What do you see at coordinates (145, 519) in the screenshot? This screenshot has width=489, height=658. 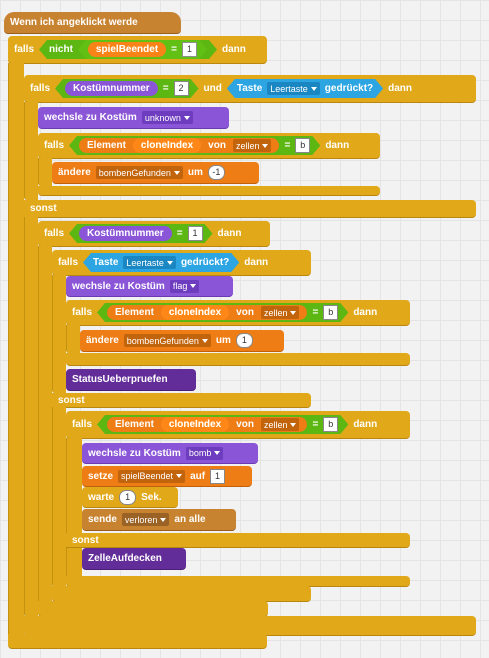 I see `message-dropdown: verloren` at bounding box center [145, 519].